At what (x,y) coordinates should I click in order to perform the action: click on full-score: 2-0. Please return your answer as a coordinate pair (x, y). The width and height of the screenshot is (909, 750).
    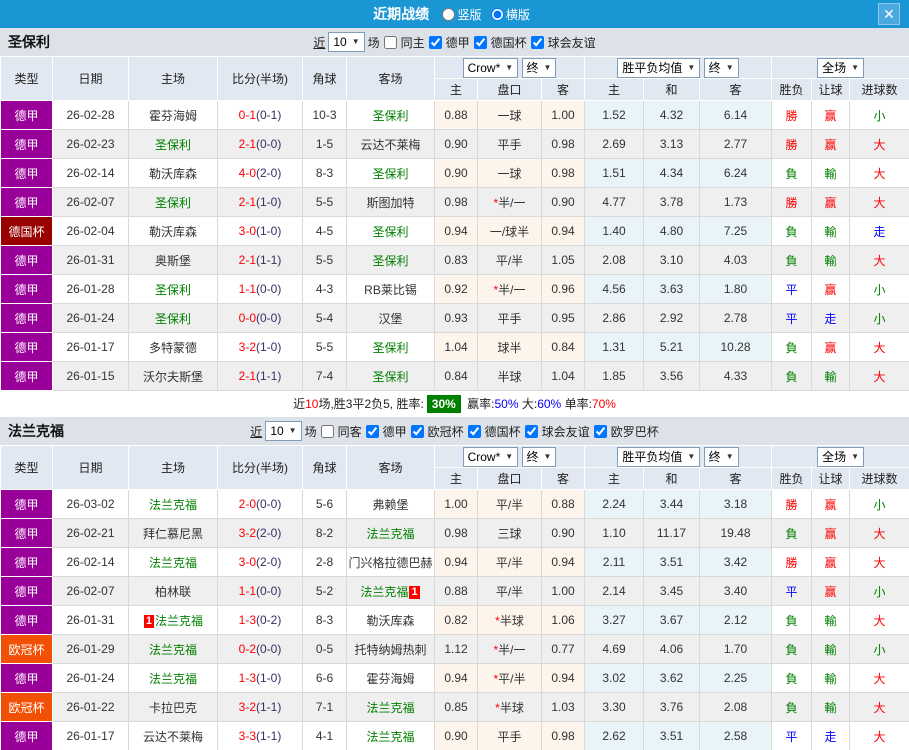
    Looking at the image, I should click on (247, 504).